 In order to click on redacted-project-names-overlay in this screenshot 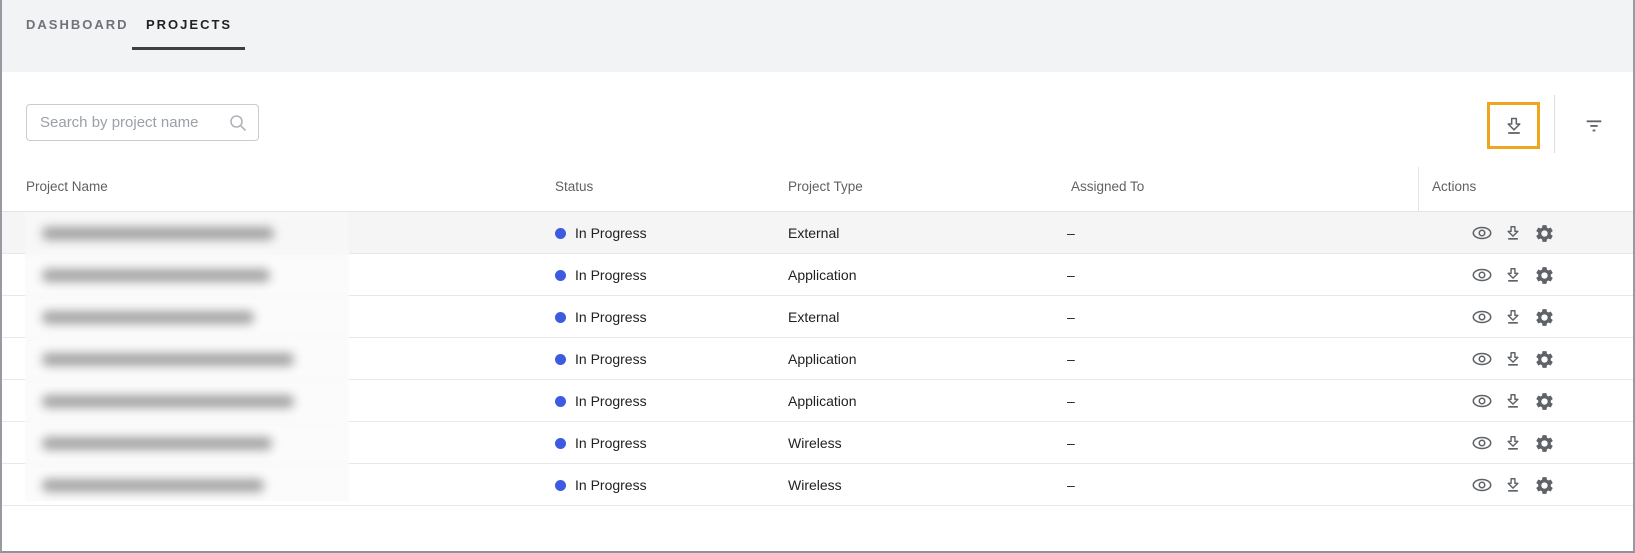, I will do `click(187, 356)`.